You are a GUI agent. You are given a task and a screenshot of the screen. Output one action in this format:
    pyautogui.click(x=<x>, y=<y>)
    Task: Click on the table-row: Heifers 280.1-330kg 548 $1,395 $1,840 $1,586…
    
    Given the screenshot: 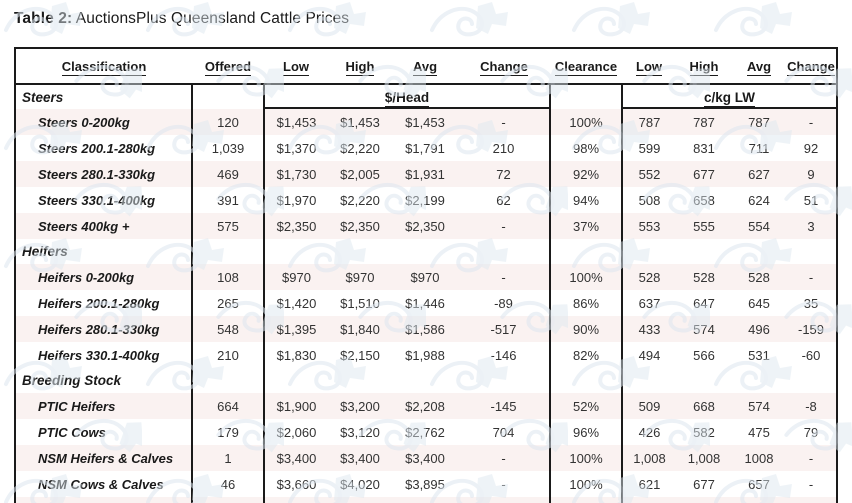 What is the action you would take?
    pyautogui.click(x=426, y=329)
    